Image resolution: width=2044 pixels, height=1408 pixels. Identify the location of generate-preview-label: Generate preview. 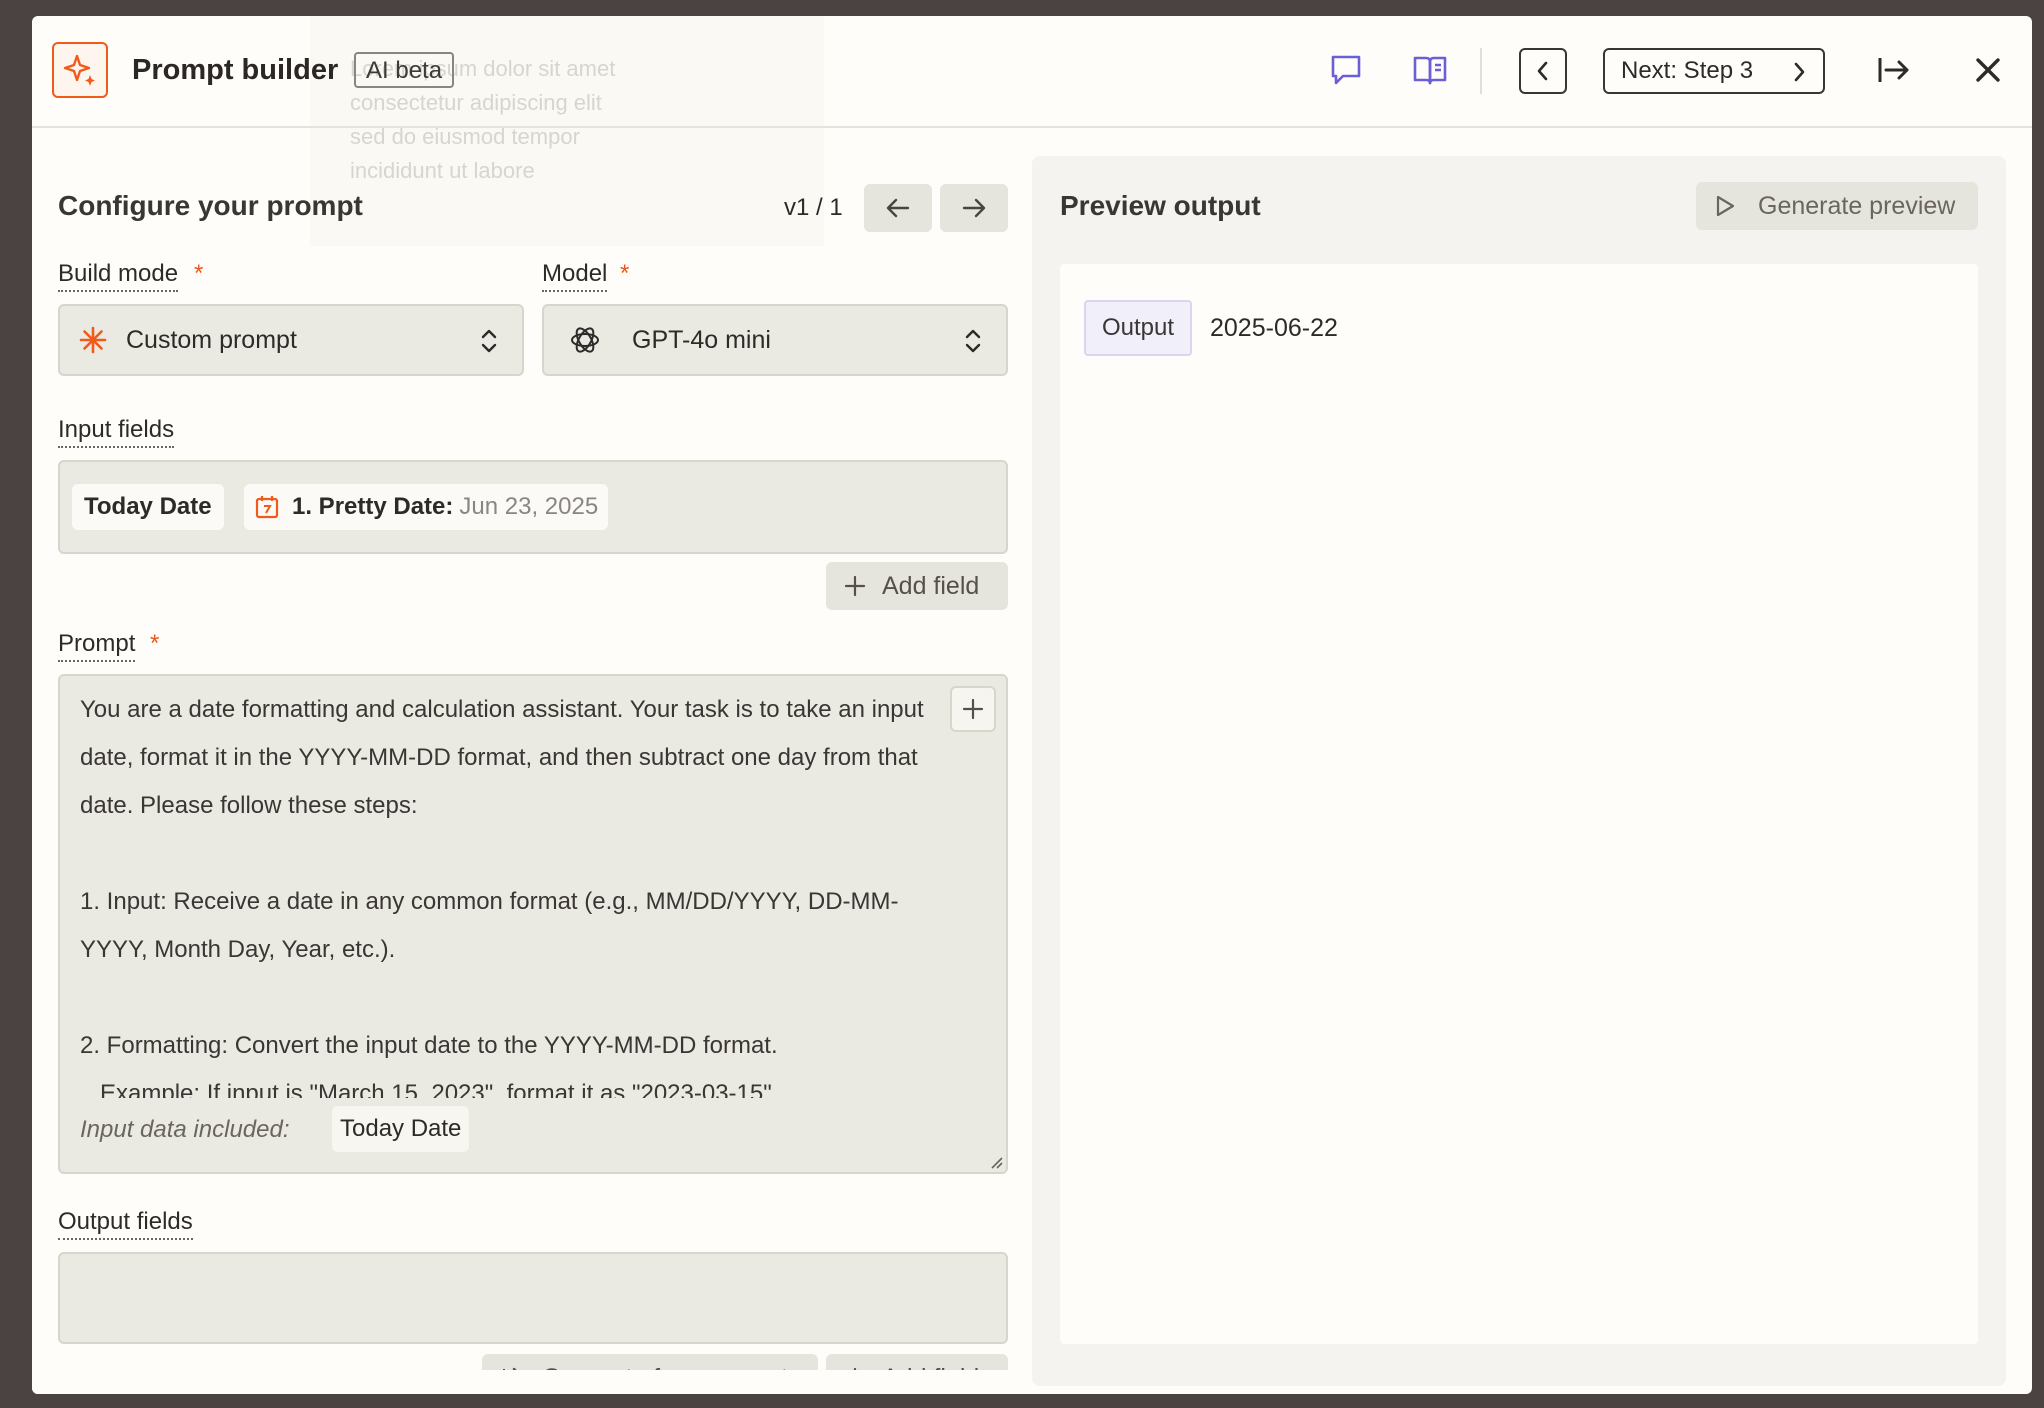
(1857, 205).